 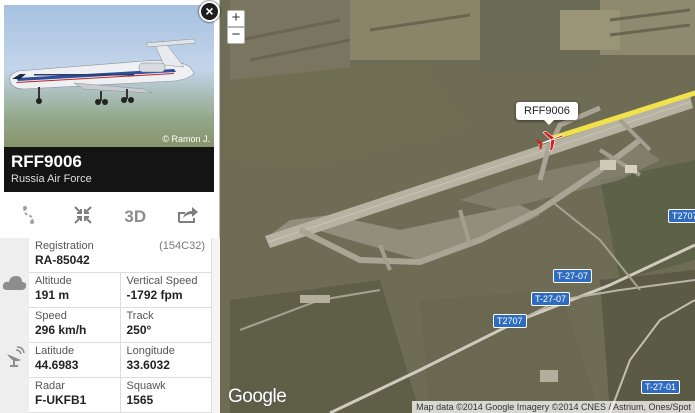 What do you see at coordinates (165, 395) in the screenshot?
I see `squawk-cell: Squawk 1565` at bounding box center [165, 395].